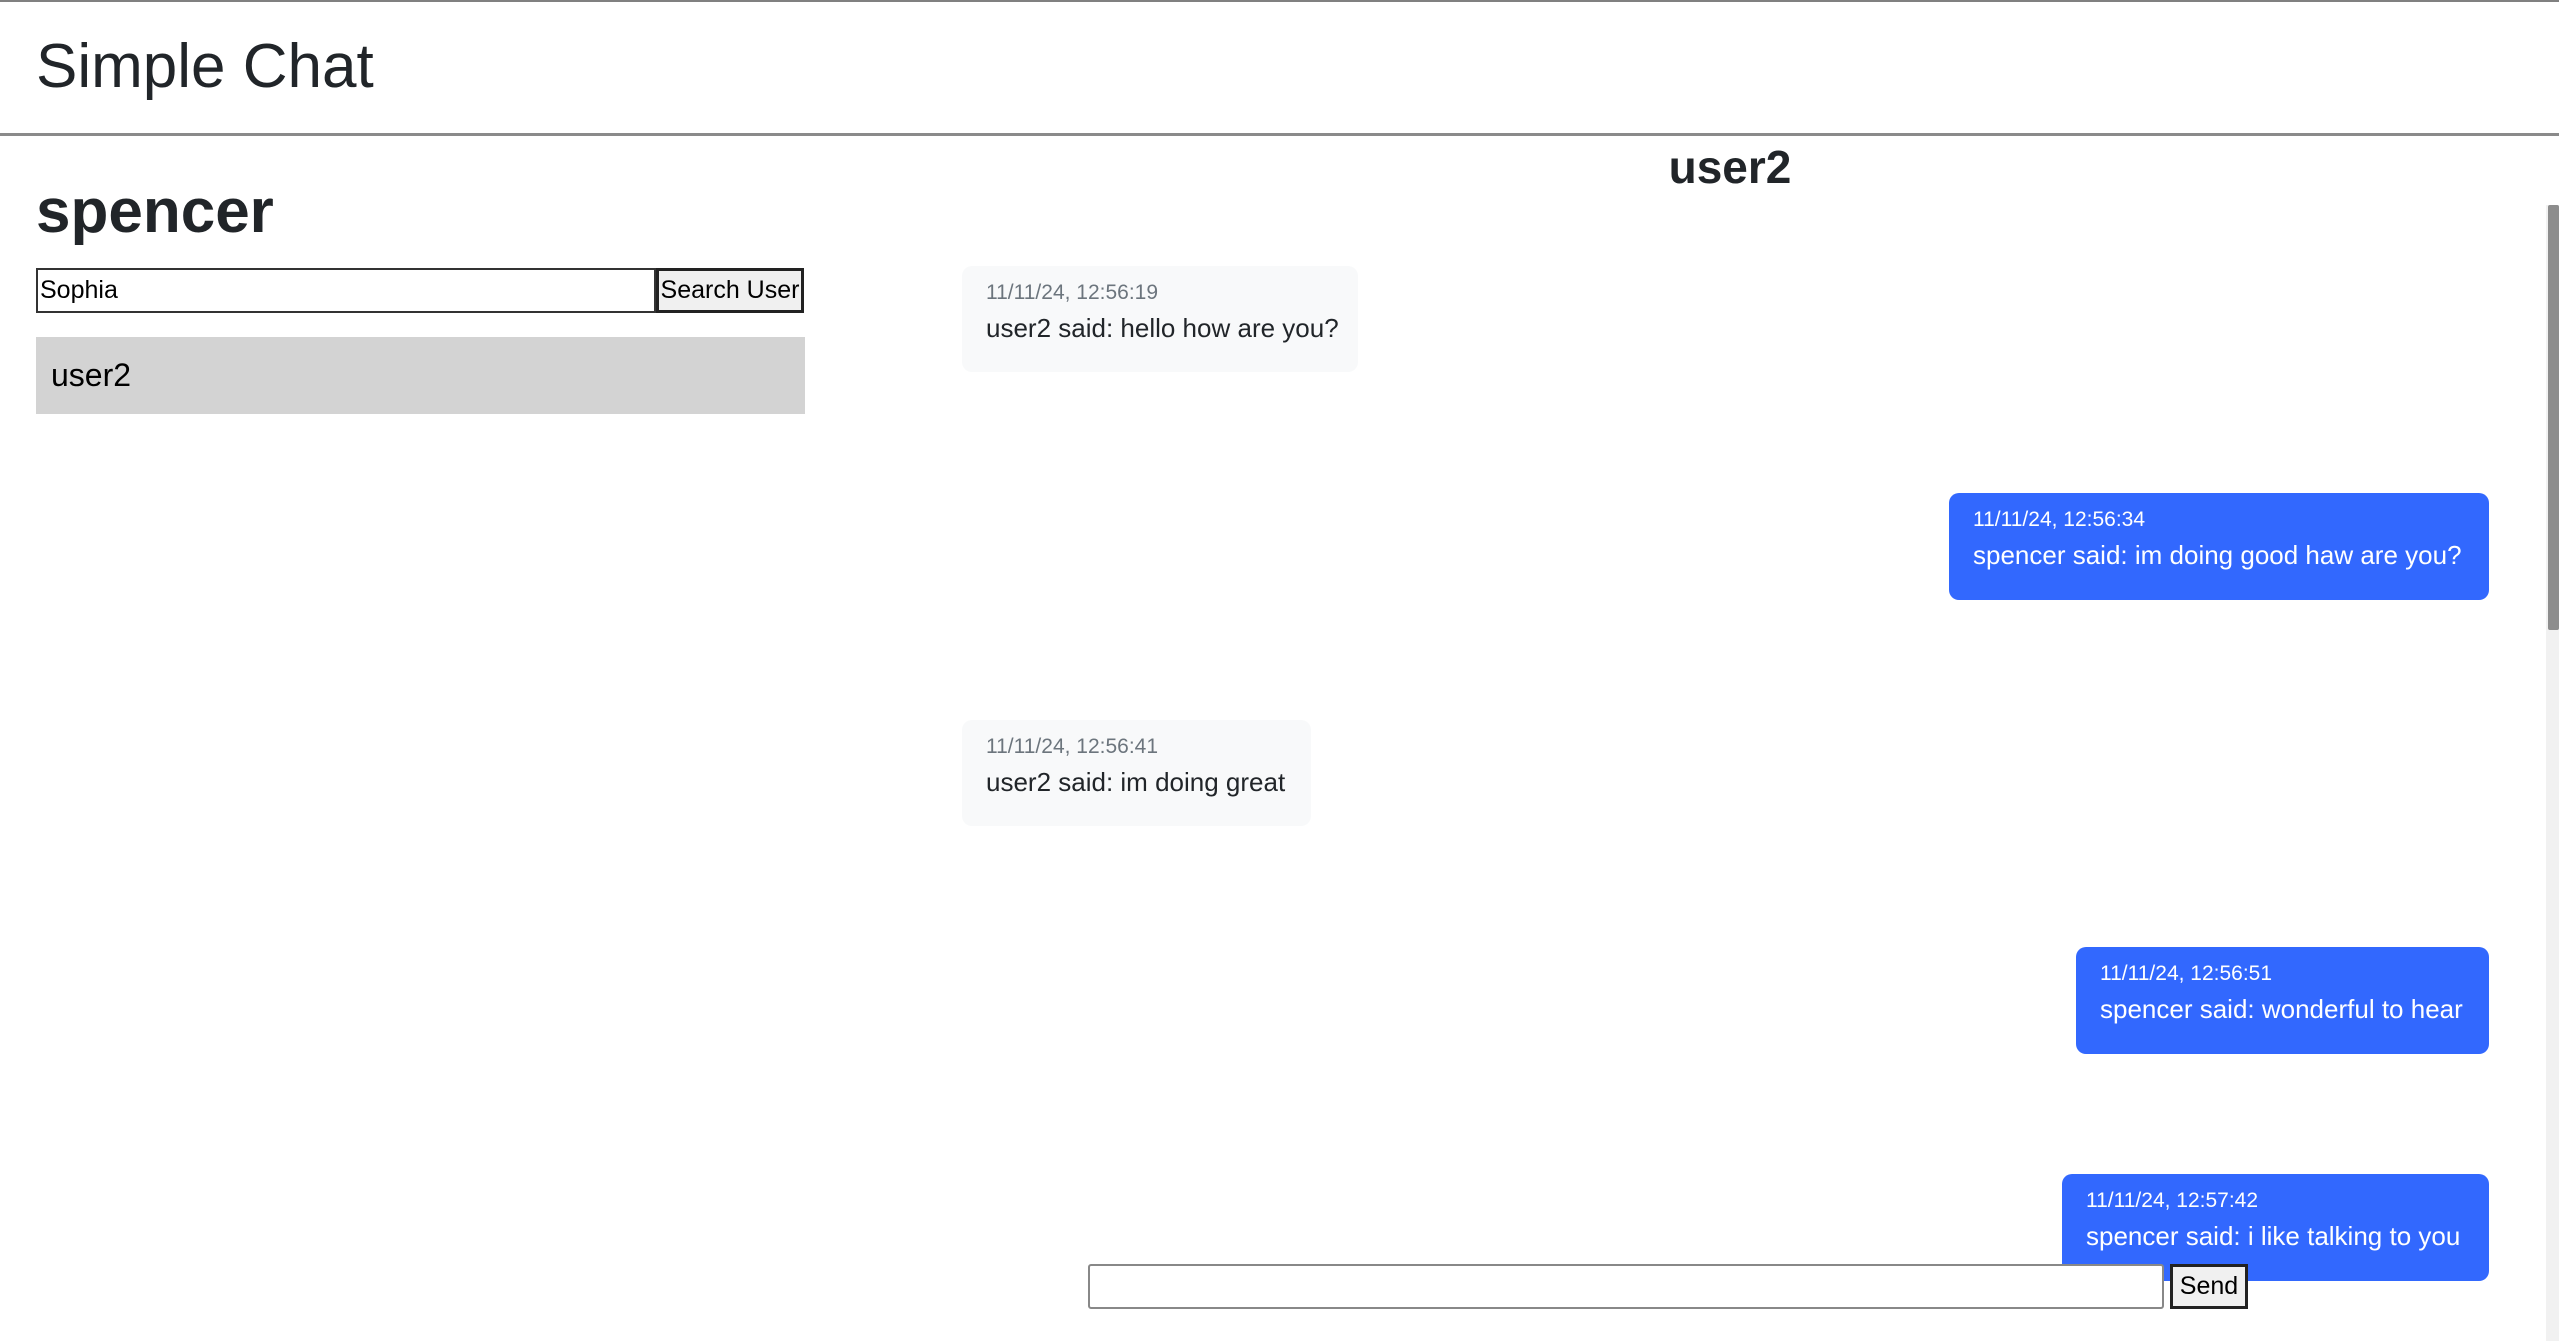  What do you see at coordinates (2281, 1009) in the screenshot?
I see `message-text: spencer said: wonderful to hear` at bounding box center [2281, 1009].